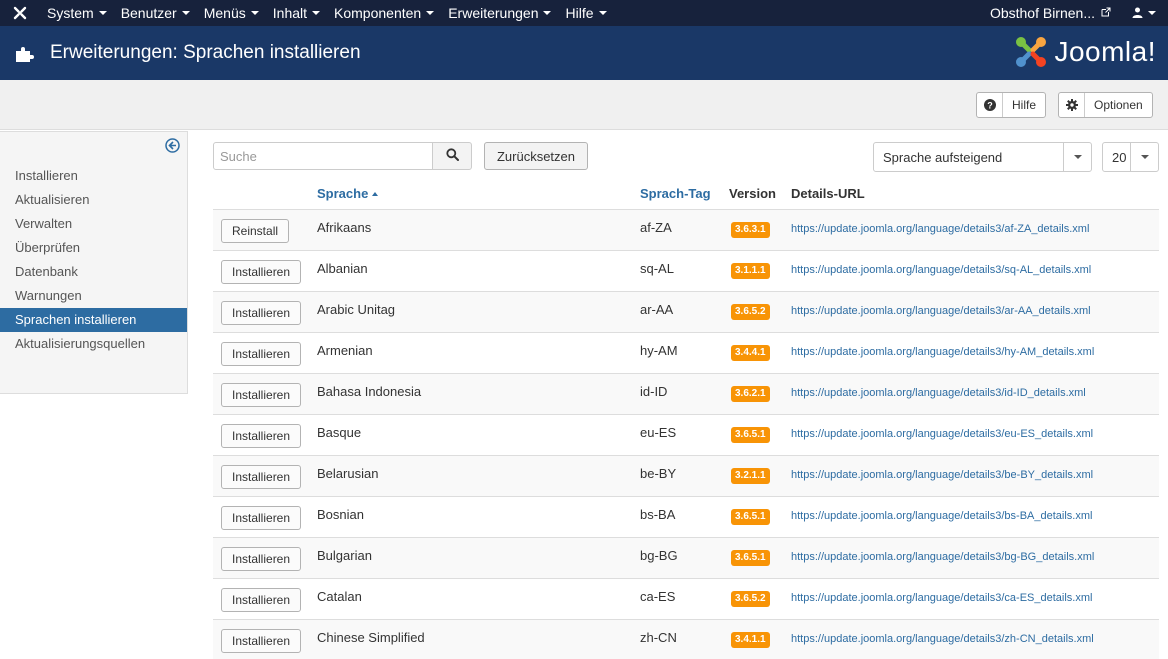 The width and height of the screenshot is (1168, 659). I want to click on table-header: Sprache Sprach-Tag Version Details-URL, so click(686, 194).